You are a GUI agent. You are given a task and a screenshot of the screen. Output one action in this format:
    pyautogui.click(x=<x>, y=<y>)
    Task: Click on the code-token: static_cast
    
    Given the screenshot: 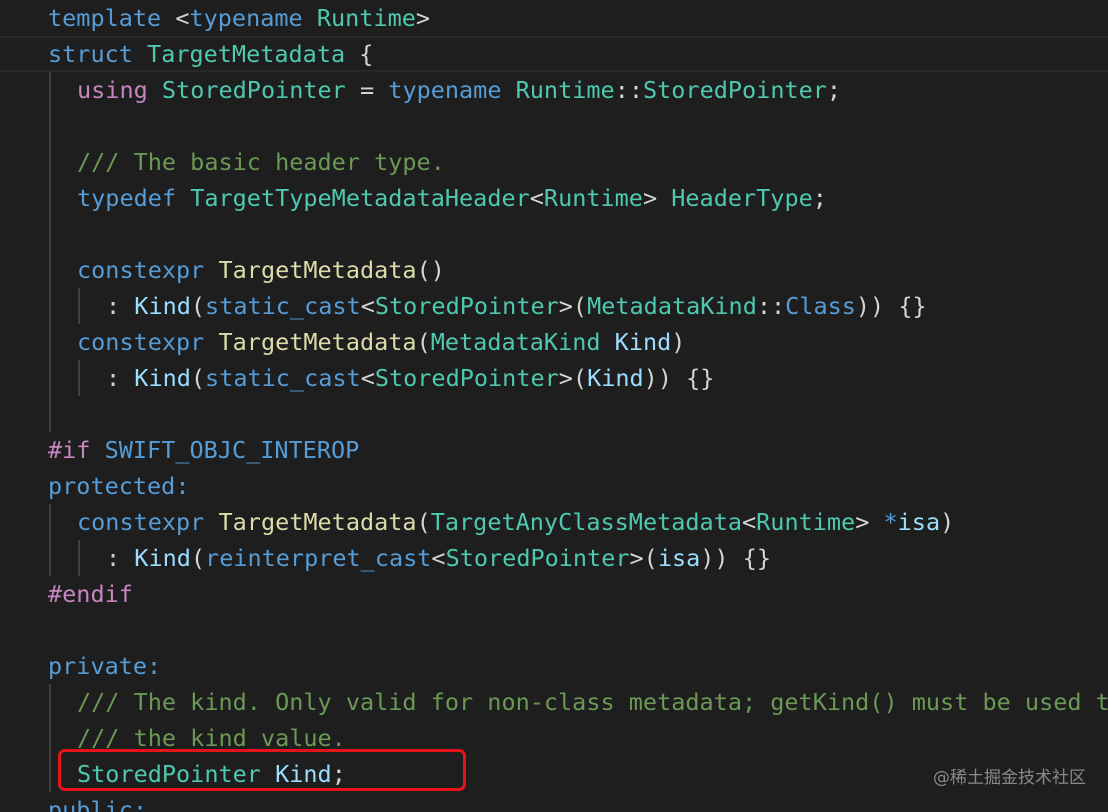 What is the action you would take?
    pyautogui.click(x=283, y=378)
    